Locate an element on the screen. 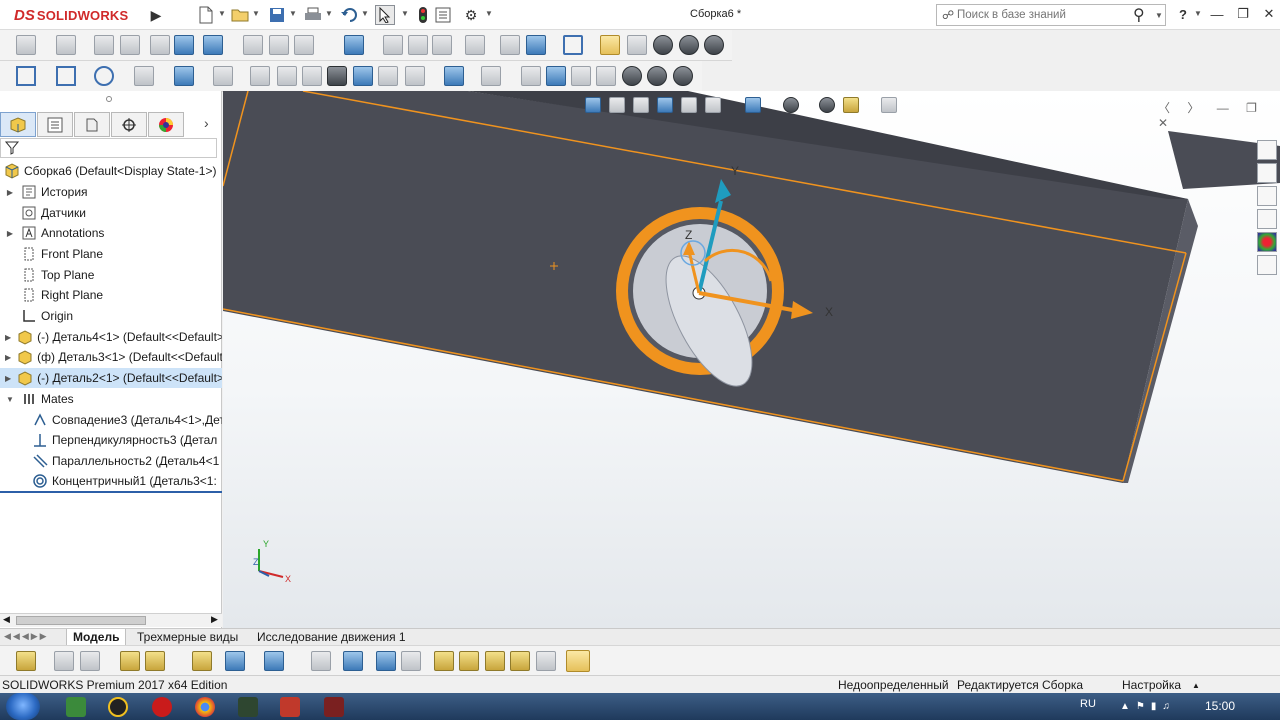 This screenshot has height=720, width=1280. envelope-icon is located at coordinates (495, 661).